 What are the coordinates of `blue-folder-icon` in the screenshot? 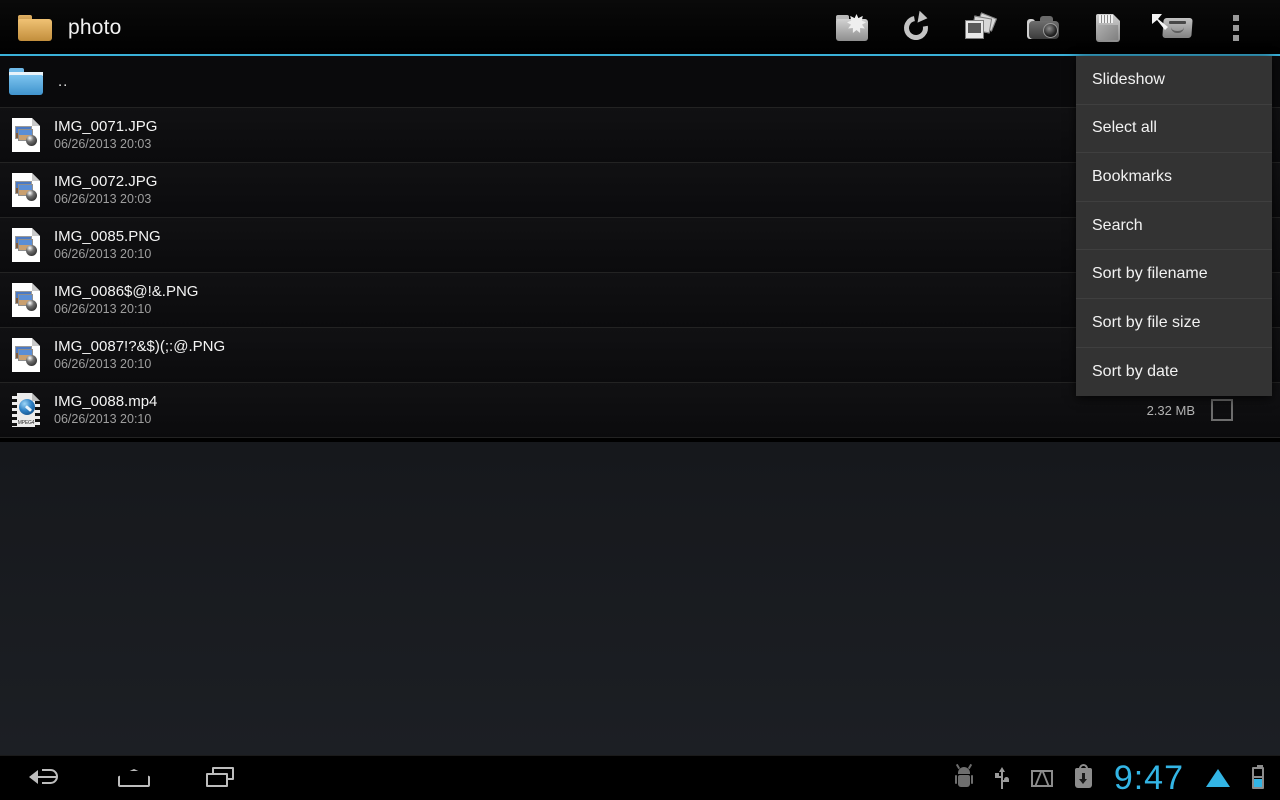 It's located at (26, 81).